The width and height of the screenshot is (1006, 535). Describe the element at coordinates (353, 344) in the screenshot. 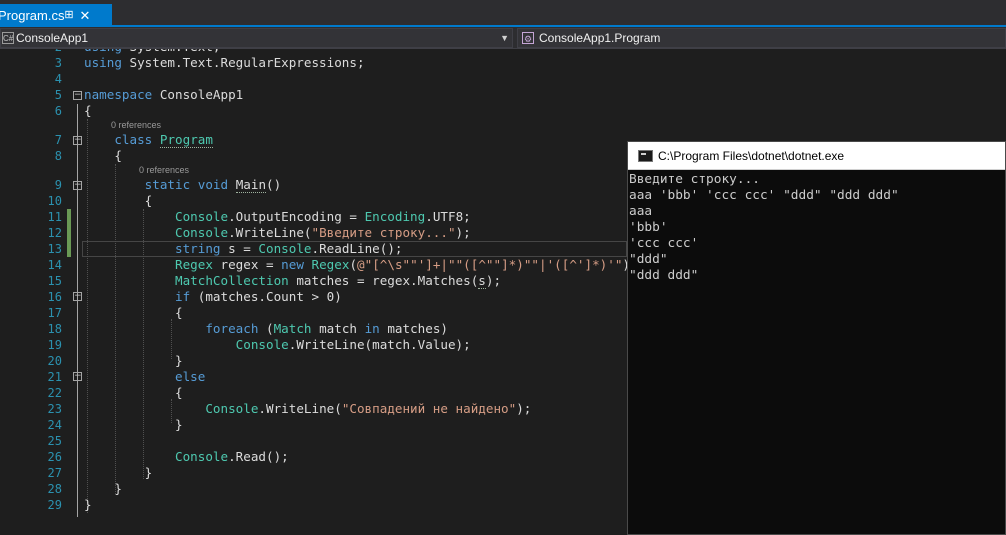

I see `code-text: Console.WriteLine(match.Value);` at that location.